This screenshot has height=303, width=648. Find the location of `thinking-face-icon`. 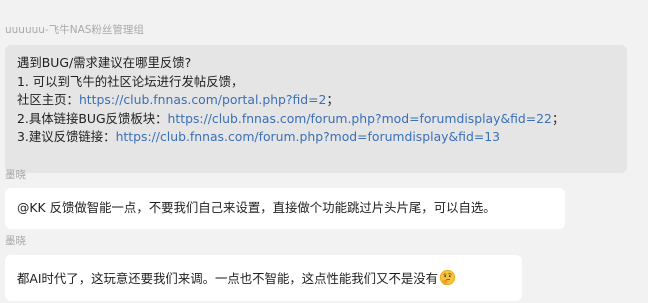

thinking-face-icon is located at coordinates (447, 277).